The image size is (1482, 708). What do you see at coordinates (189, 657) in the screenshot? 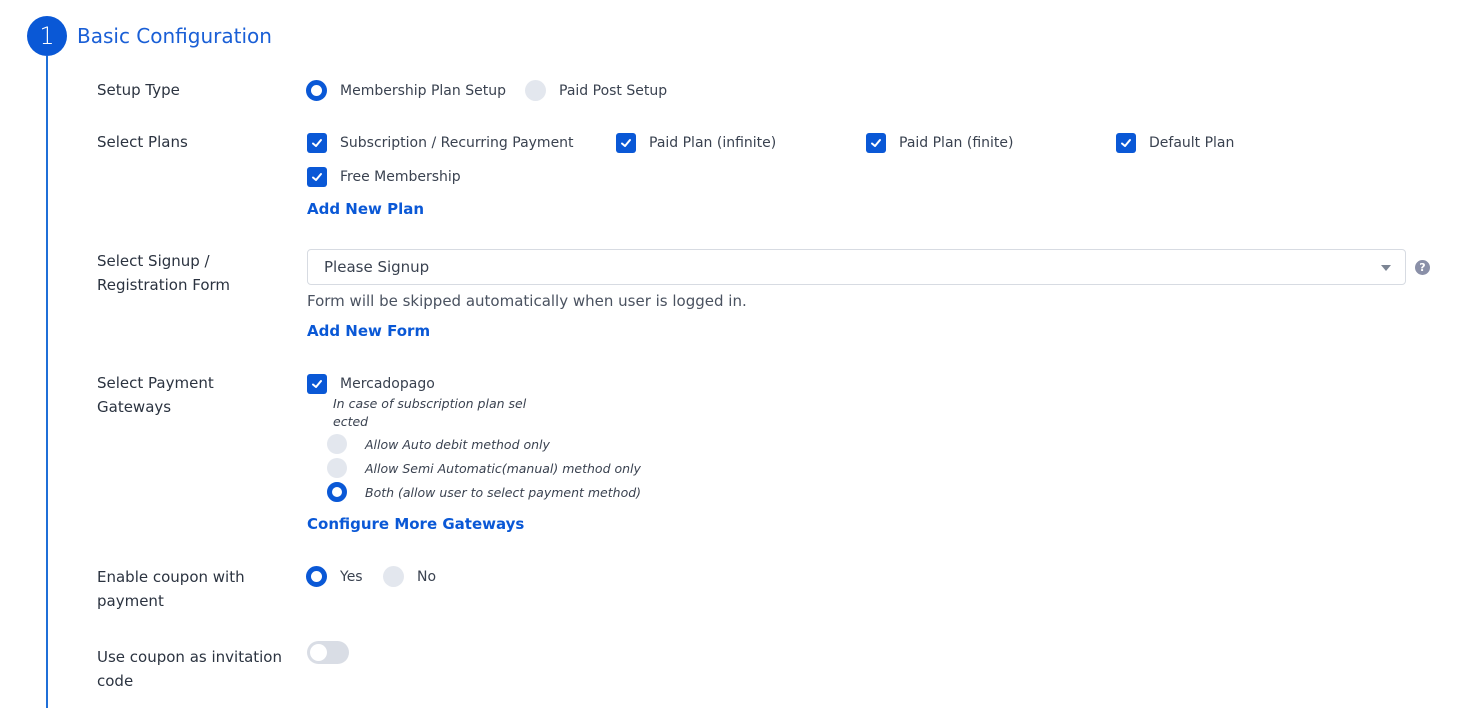
I see `label-line: Use coupon as invitation` at bounding box center [189, 657].